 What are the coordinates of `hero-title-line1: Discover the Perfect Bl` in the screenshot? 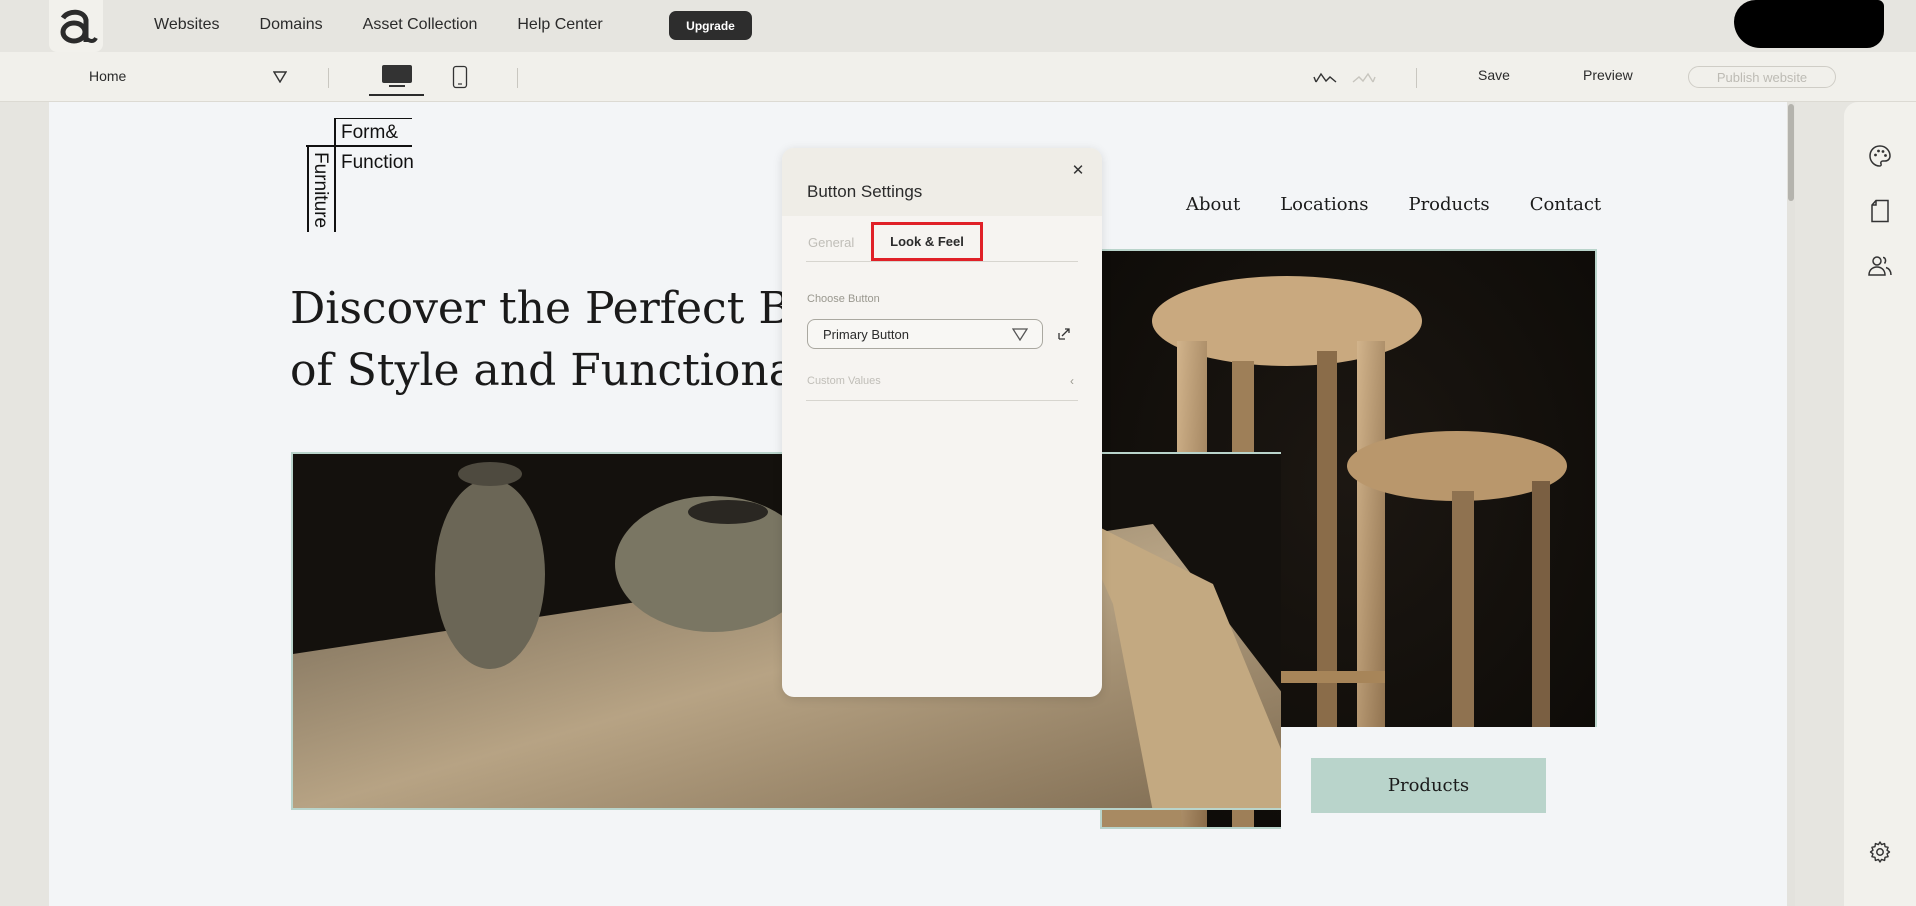 It's located at (547, 308).